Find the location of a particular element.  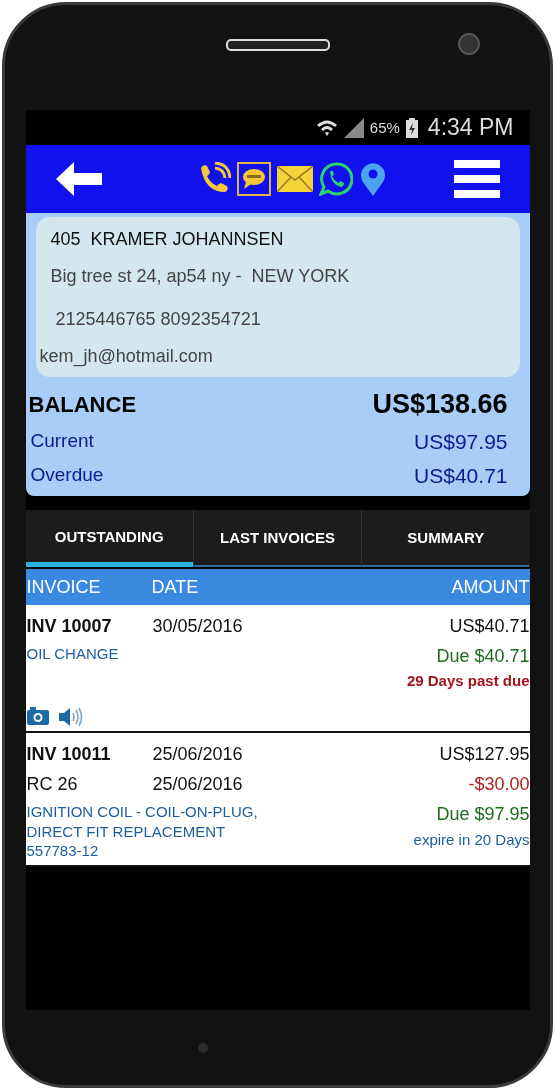

item-description: OIL CHANGE is located at coordinates (73, 653).